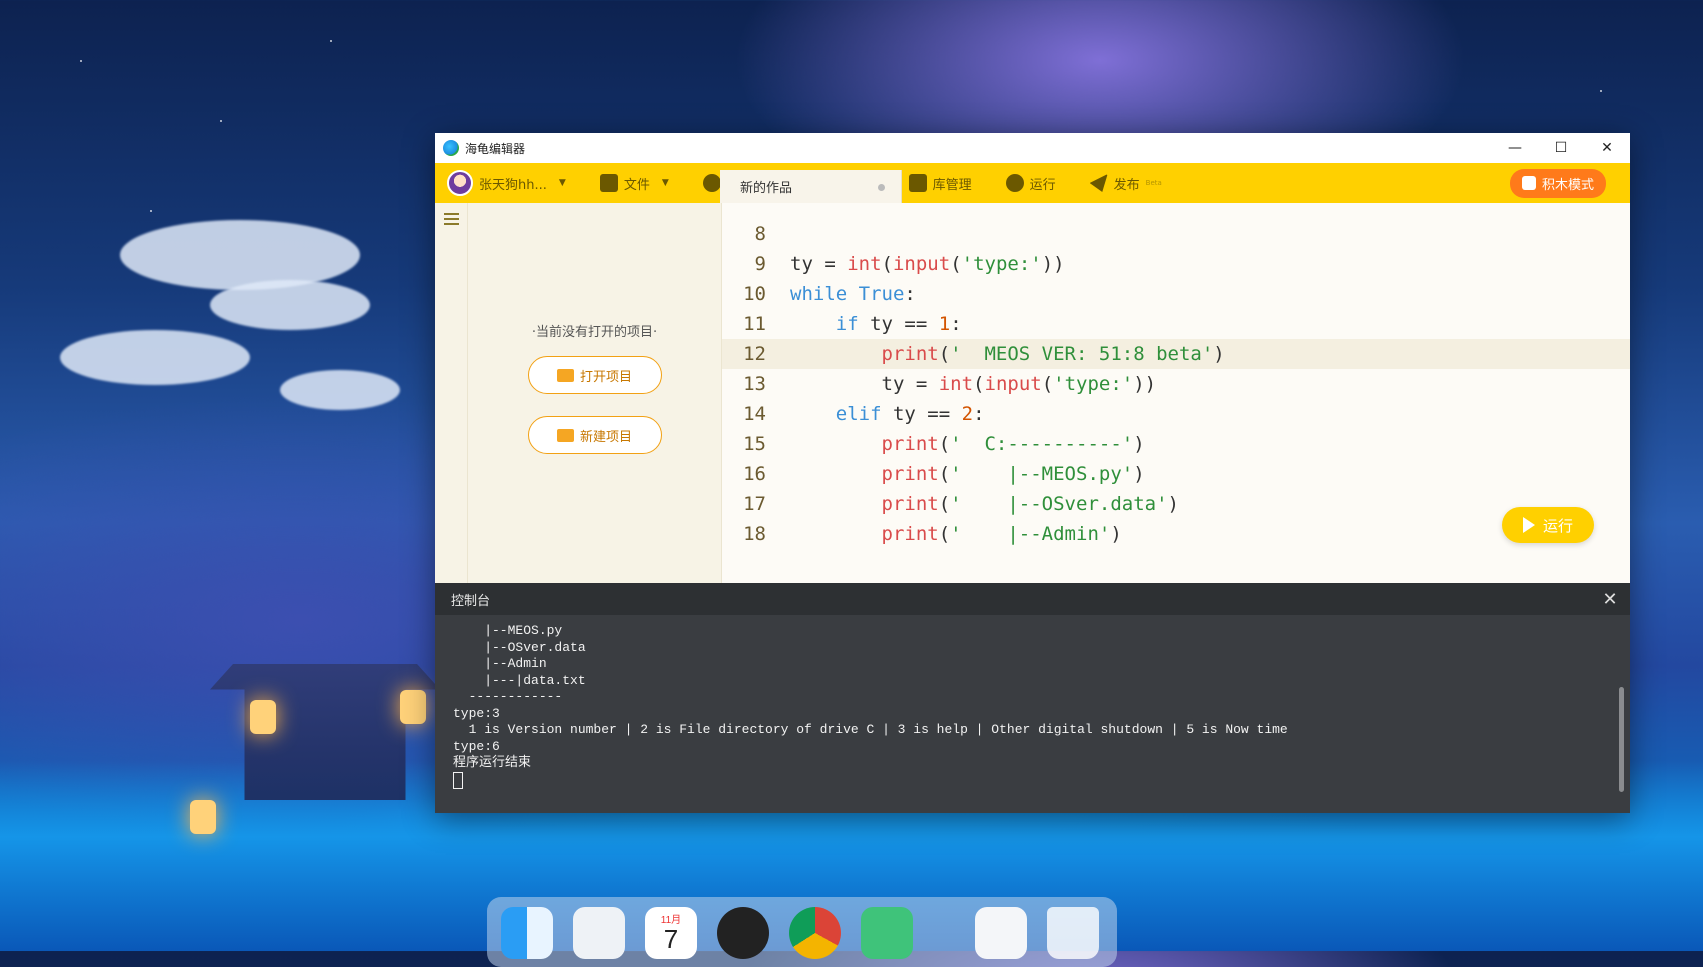 This screenshot has width=1703, height=967. Describe the element at coordinates (952, 185) in the screenshot. I see `library-label: 库管理` at that location.